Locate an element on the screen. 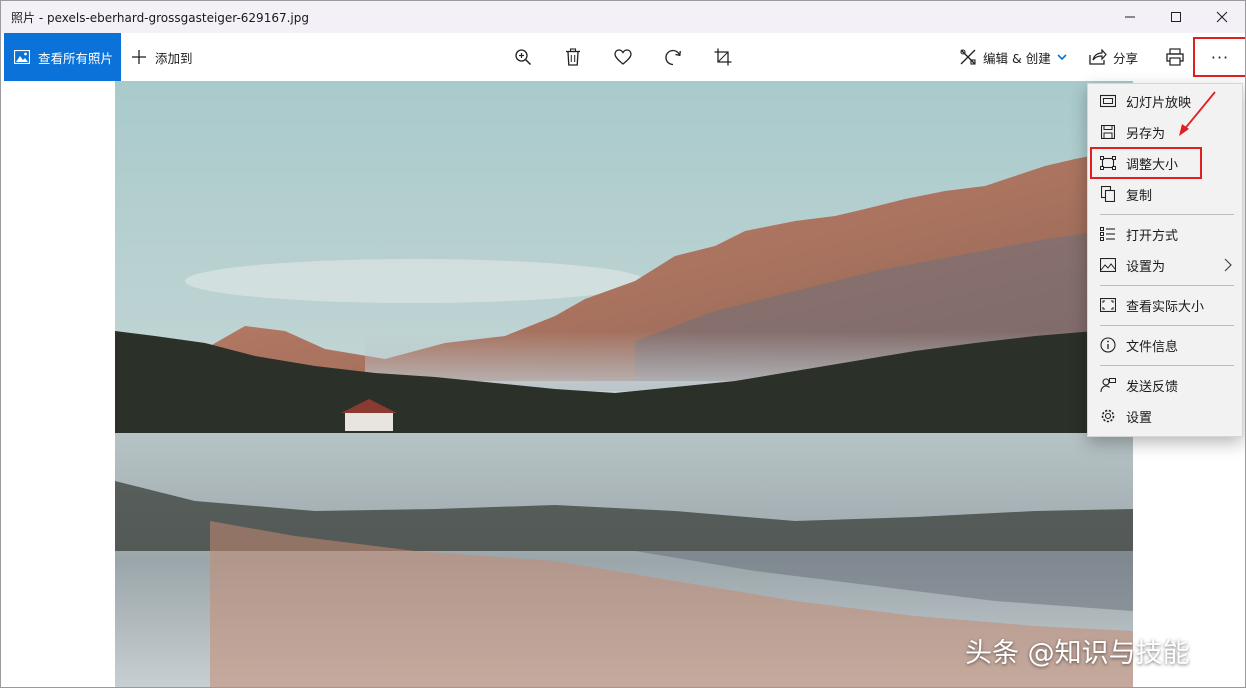  add-to-label: 添加到 is located at coordinates (174, 58).